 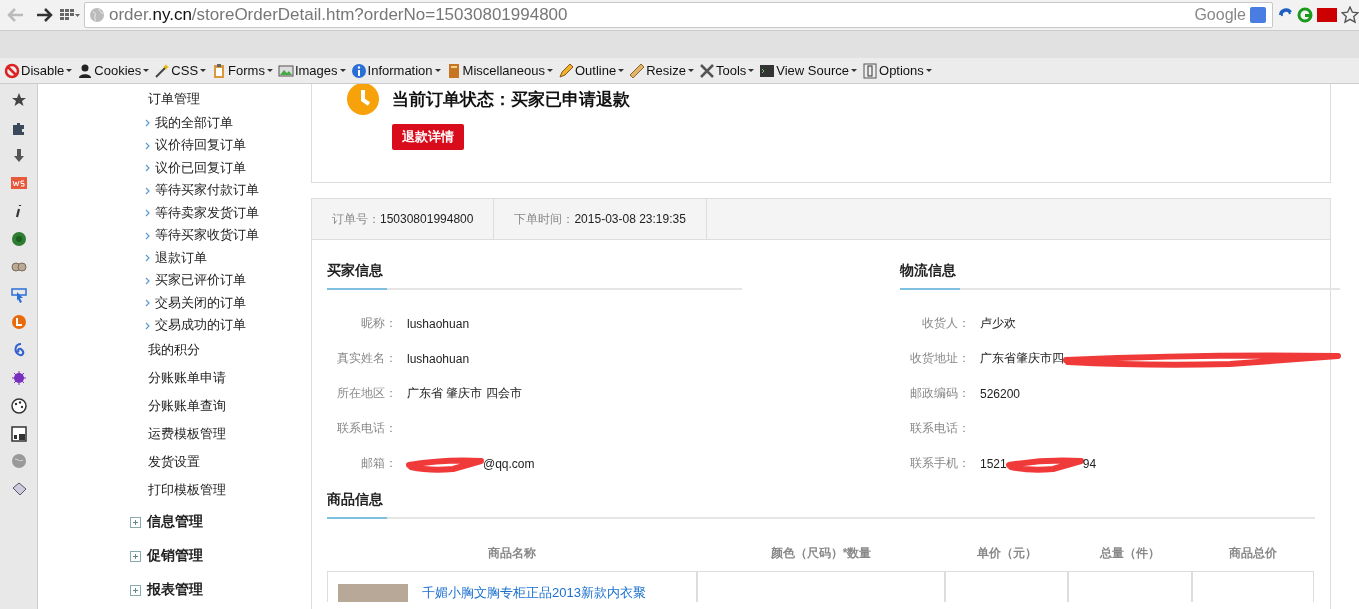 What do you see at coordinates (175, 522) in the screenshot?
I see `sidebar-section: 信息管理` at bounding box center [175, 522].